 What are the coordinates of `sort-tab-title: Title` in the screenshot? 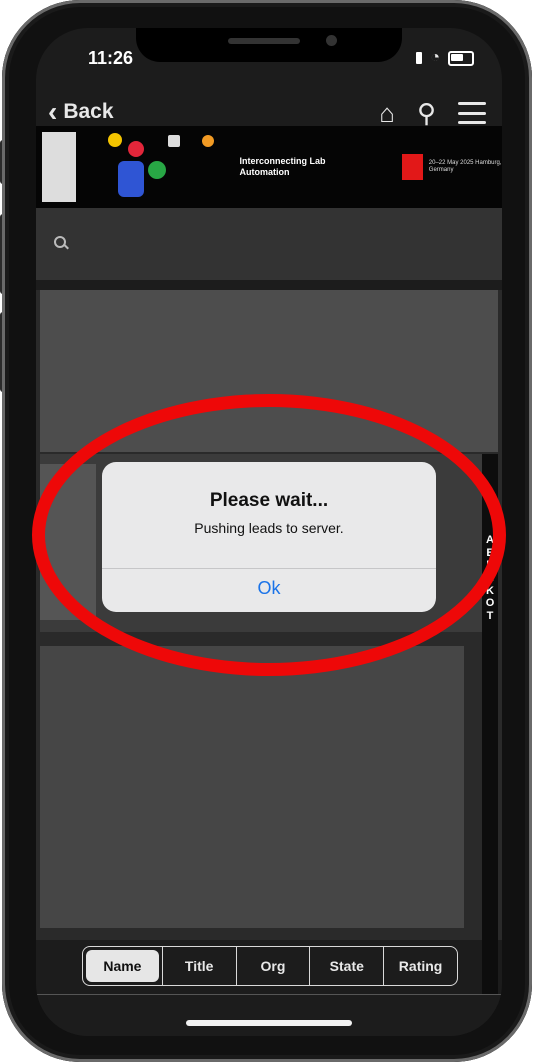 It's located at (198, 966).